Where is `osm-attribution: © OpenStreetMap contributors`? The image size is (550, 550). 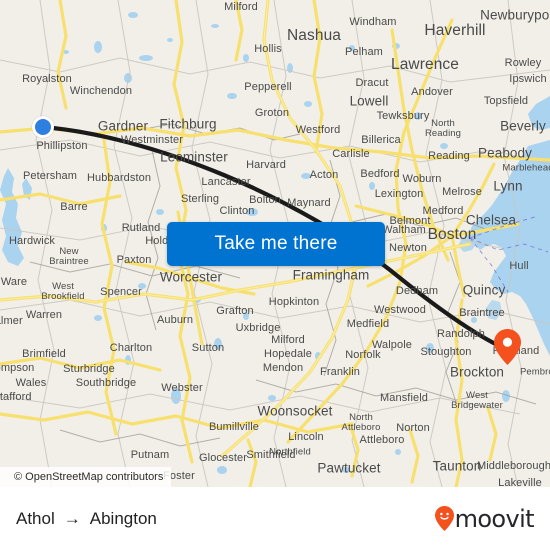 osm-attribution: © OpenStreetMap contributors is located at coordinates (86, 477).